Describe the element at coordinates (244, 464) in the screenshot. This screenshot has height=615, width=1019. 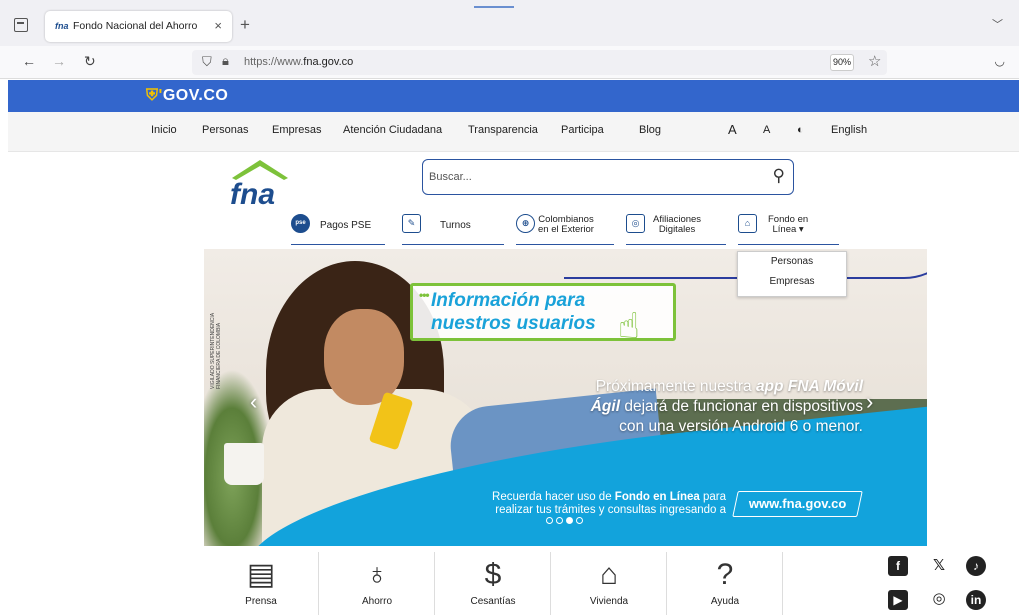
I see `mug-image` at that location.